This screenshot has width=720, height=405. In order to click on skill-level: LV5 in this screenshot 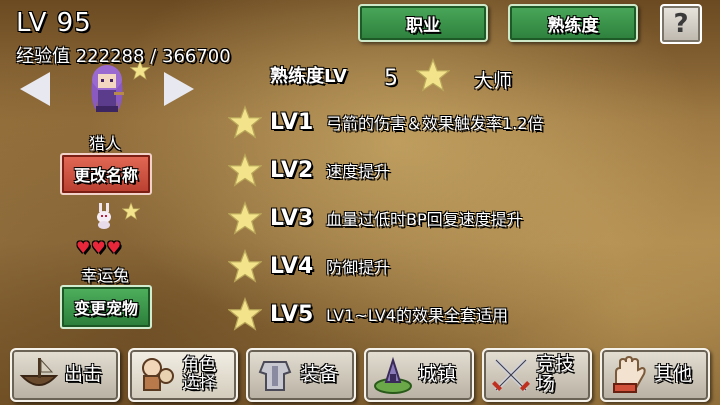, I will do `click(292, 314)`.